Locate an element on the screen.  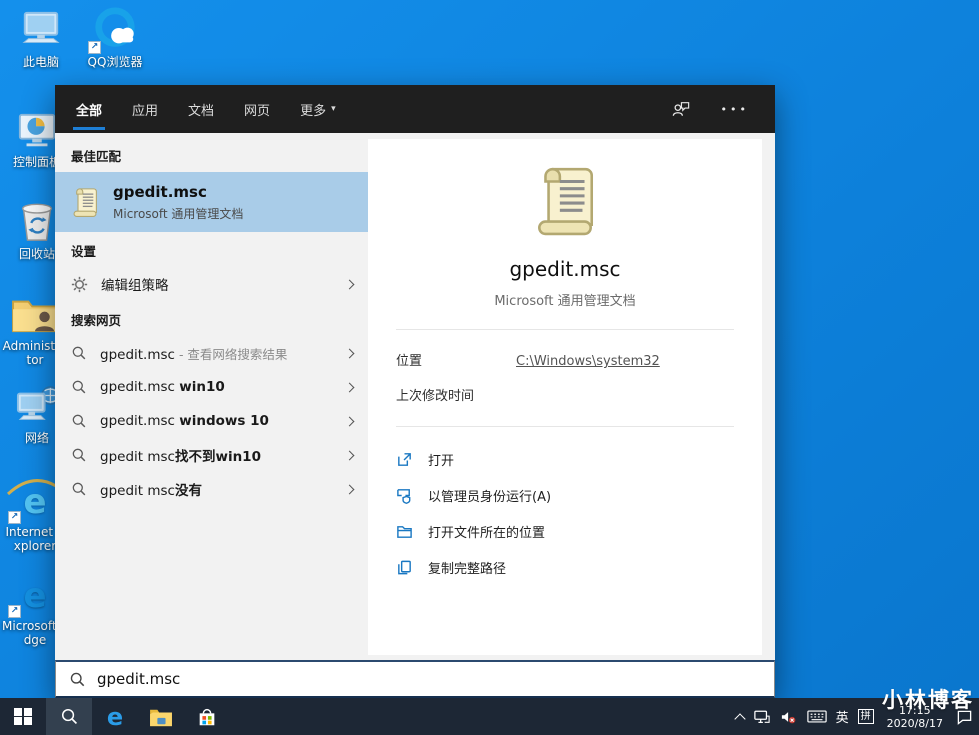
volume-muted-icon is located at coordinates (789, 717).